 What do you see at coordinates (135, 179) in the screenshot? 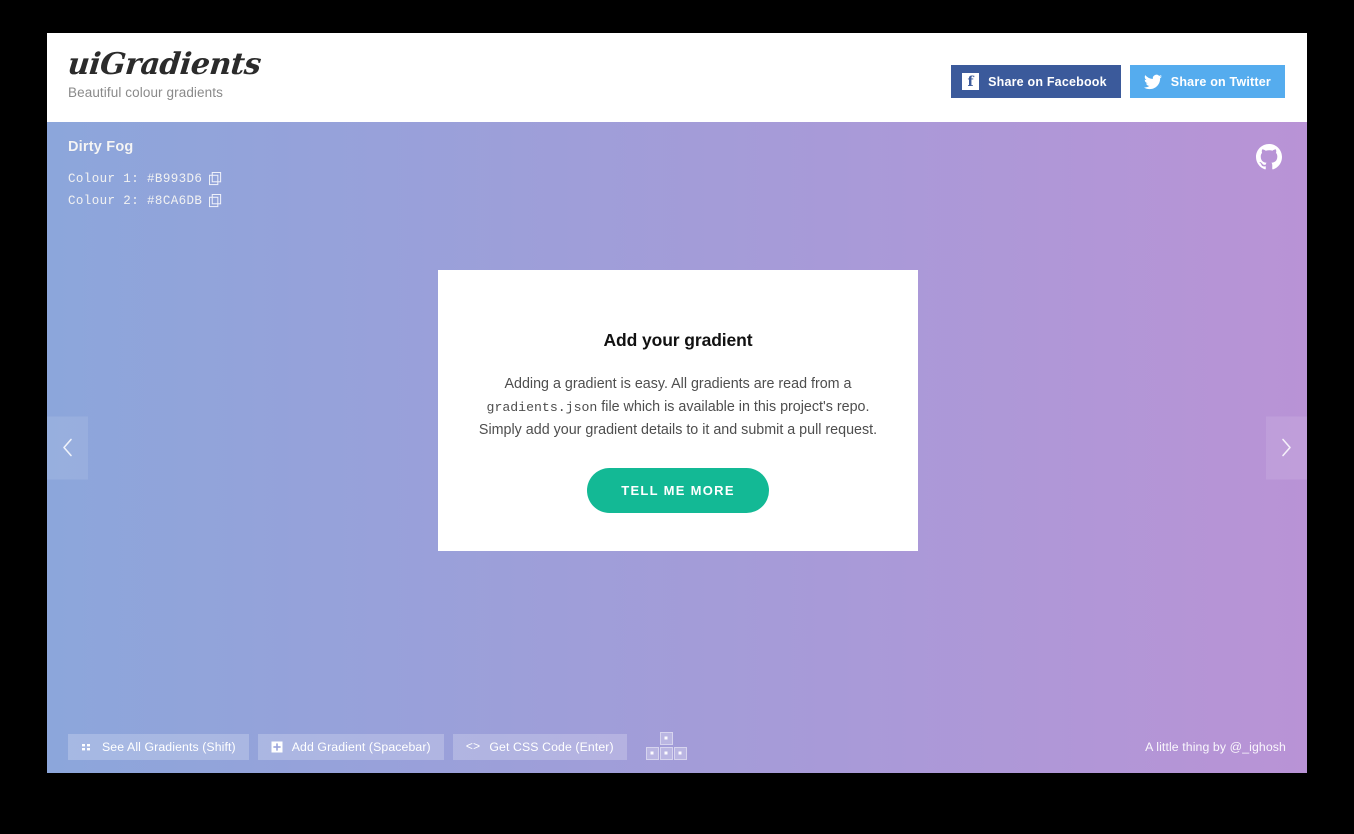
I see `colour-1-label: Colour 1: #B993D6` at bounding box center [135, 179].